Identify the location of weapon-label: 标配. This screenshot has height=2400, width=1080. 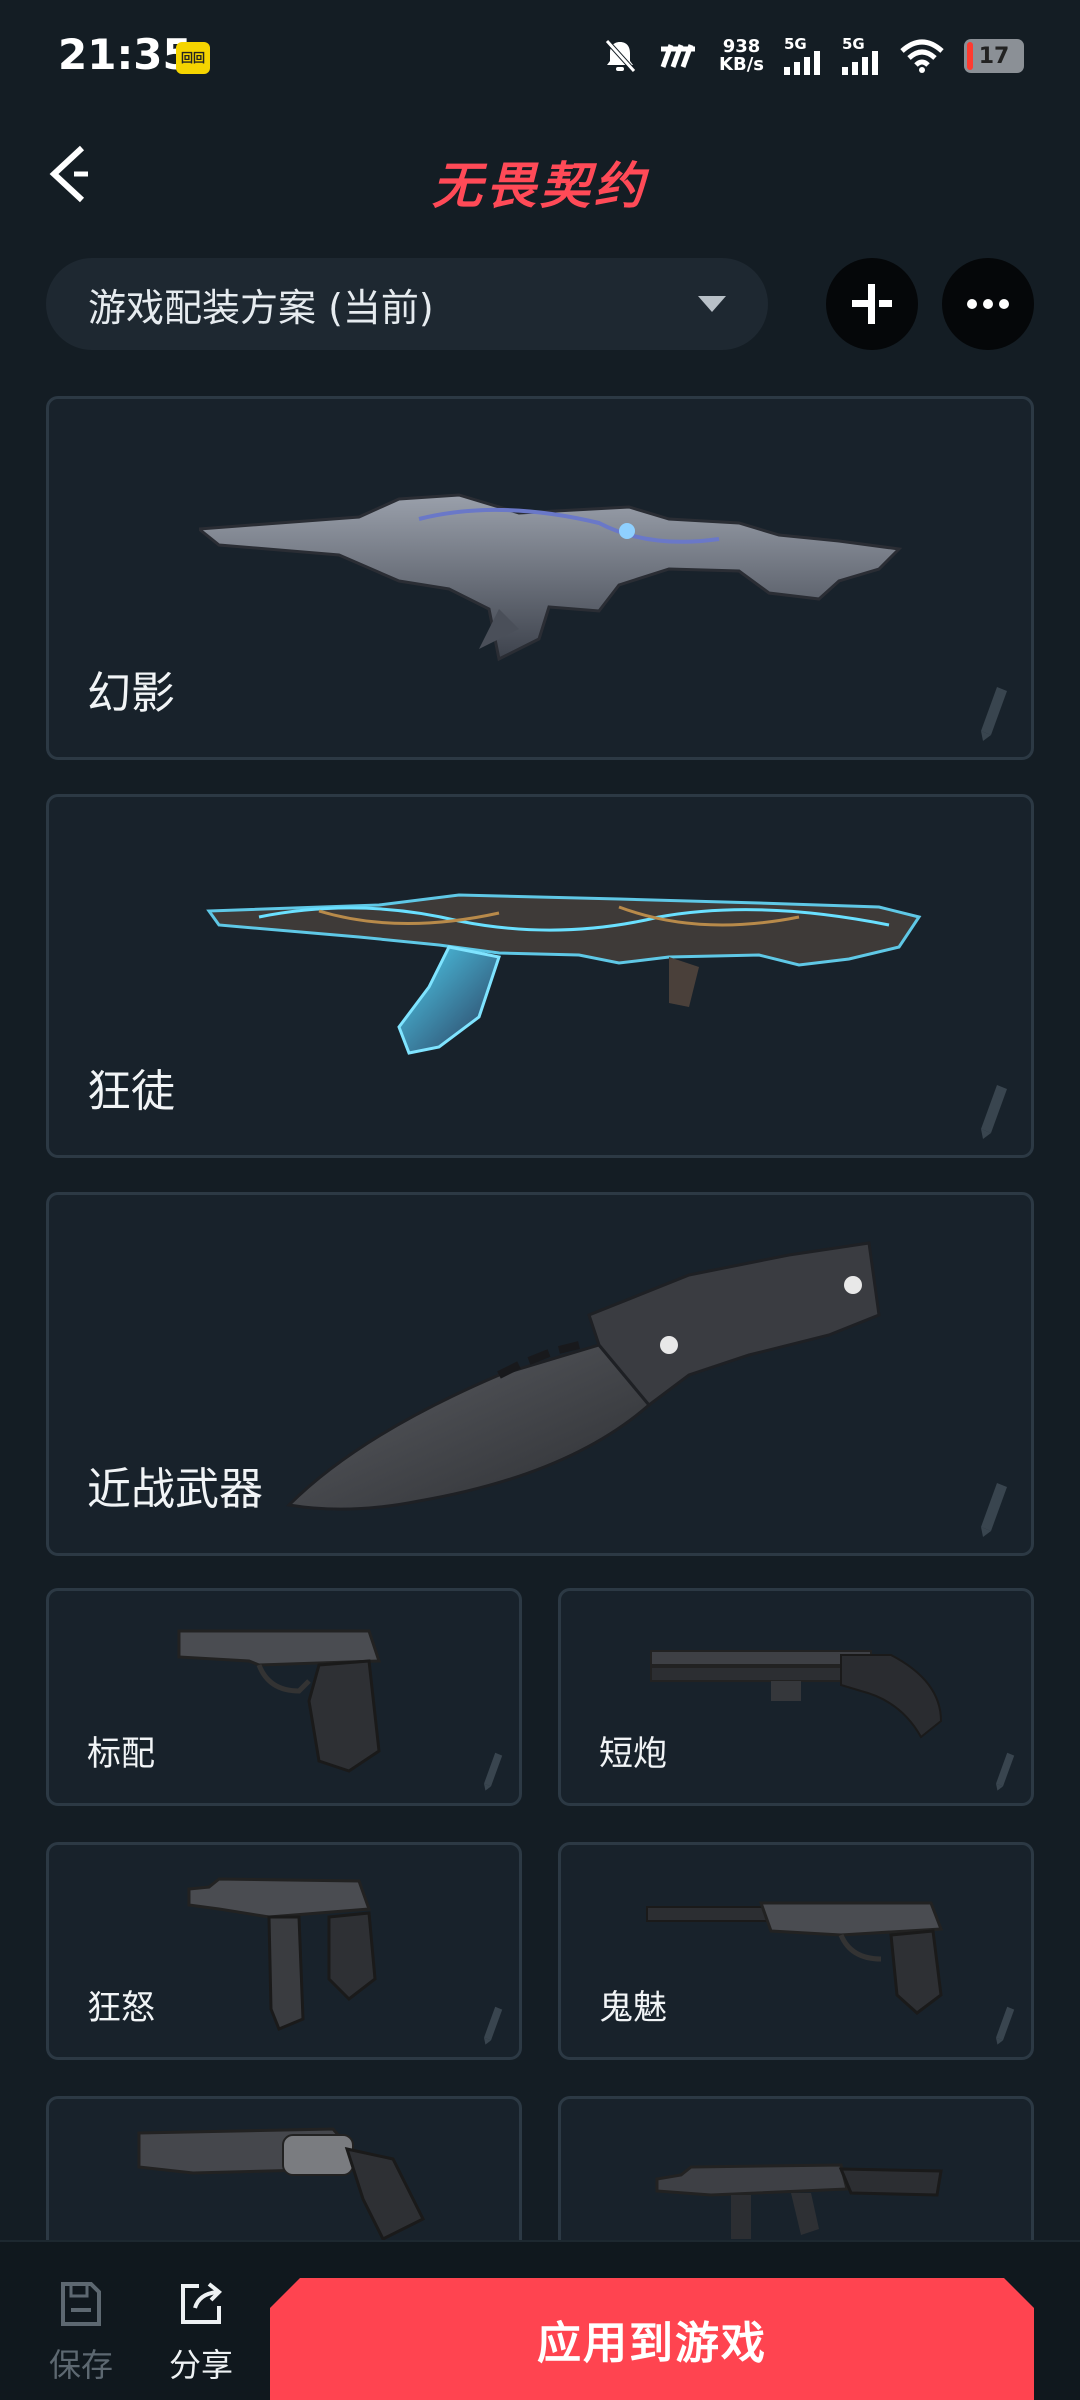
(121, 1754).